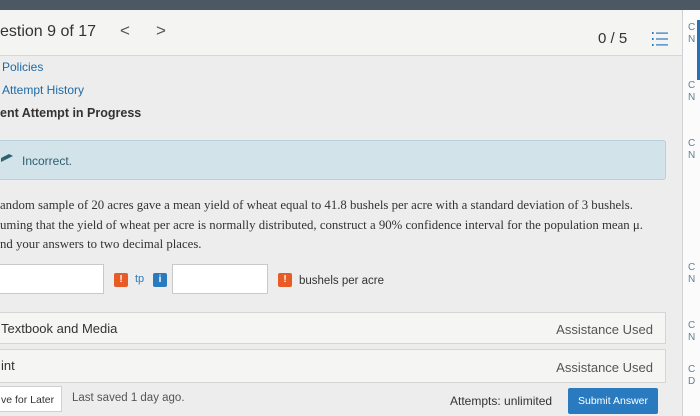 This screenshot has width=700, height=416. I want to click on tolerance-label: tp, so click(140, 279).